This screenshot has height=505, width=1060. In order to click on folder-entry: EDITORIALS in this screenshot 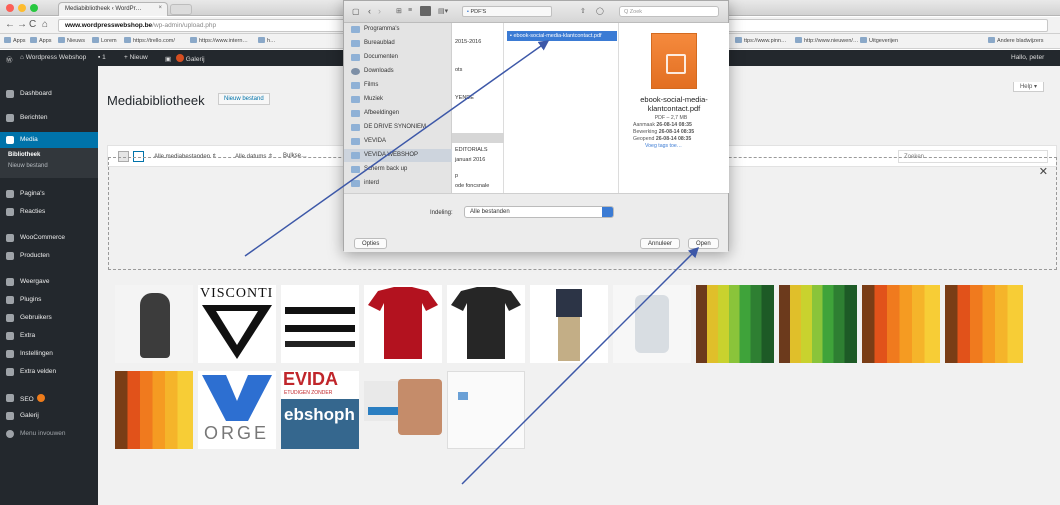, I will do `click(471, 150)`.